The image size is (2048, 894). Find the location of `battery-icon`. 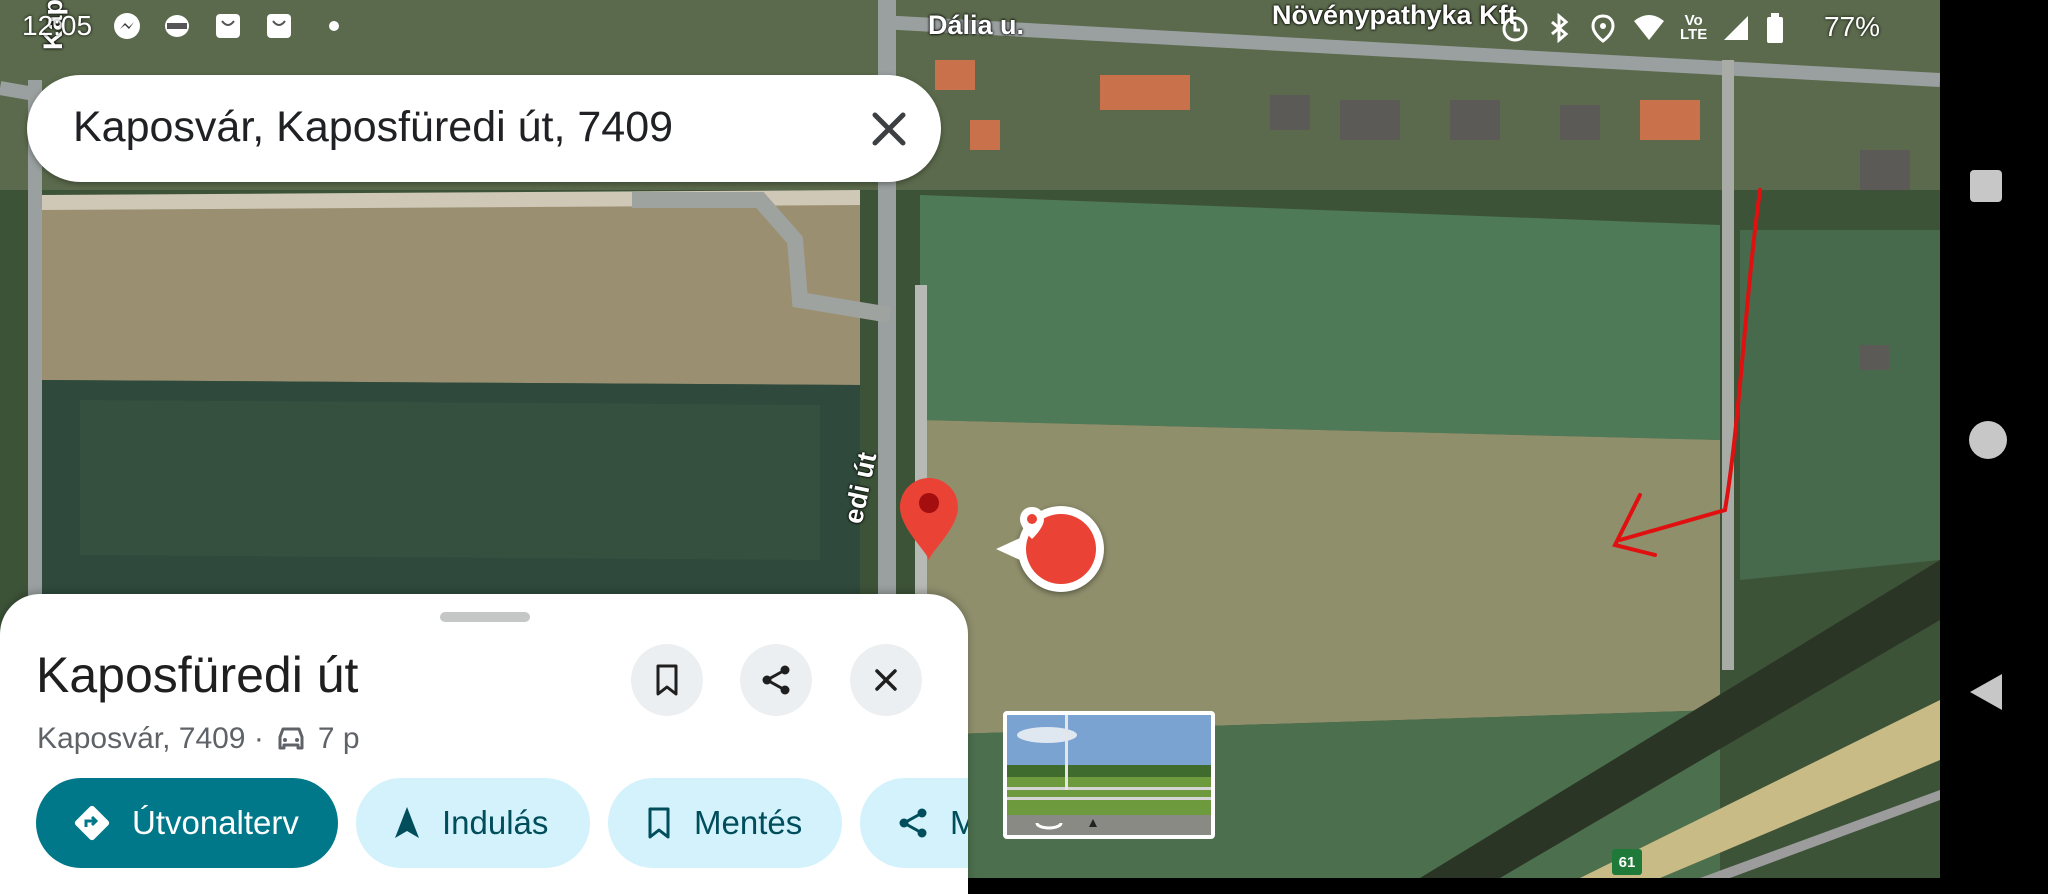

battery-icon is located at coordinates (1775, 28).